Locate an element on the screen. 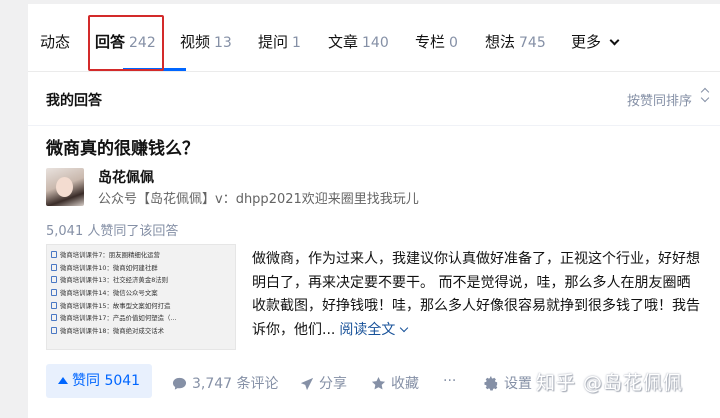 This screenshot has width=720, height=418. share-button: 分享 is located at coordinates (323, 383).